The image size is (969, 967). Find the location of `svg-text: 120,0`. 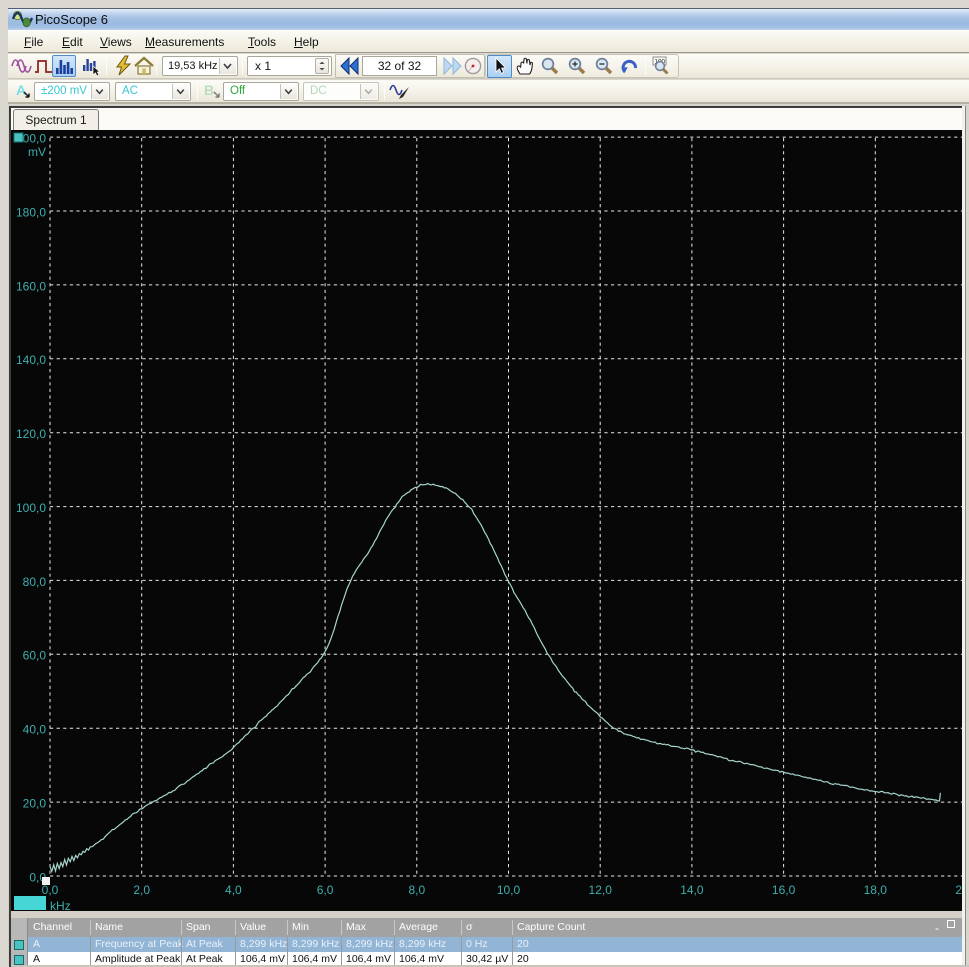

svg-text: 120,0 is located at coordinates (31, 434).